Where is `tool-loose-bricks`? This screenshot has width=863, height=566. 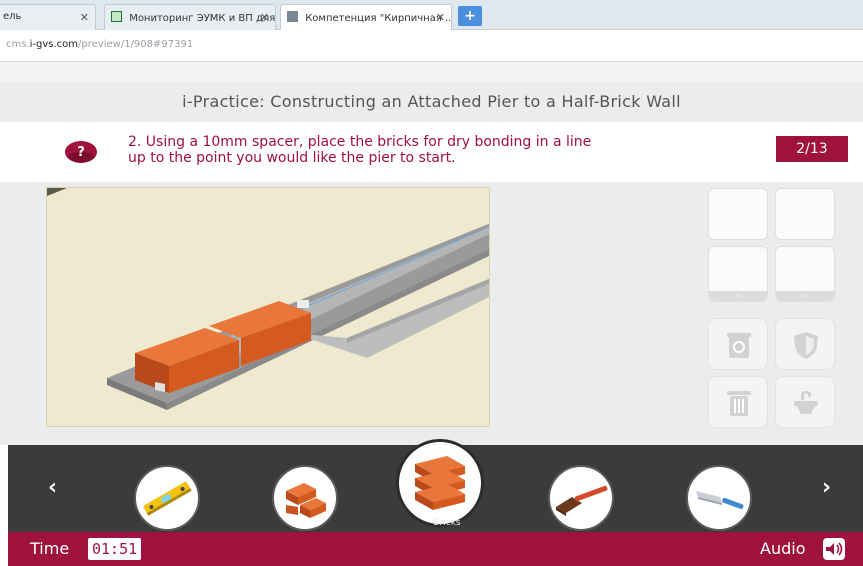
tool-loose-bricks is located at coordinates (305, 498).